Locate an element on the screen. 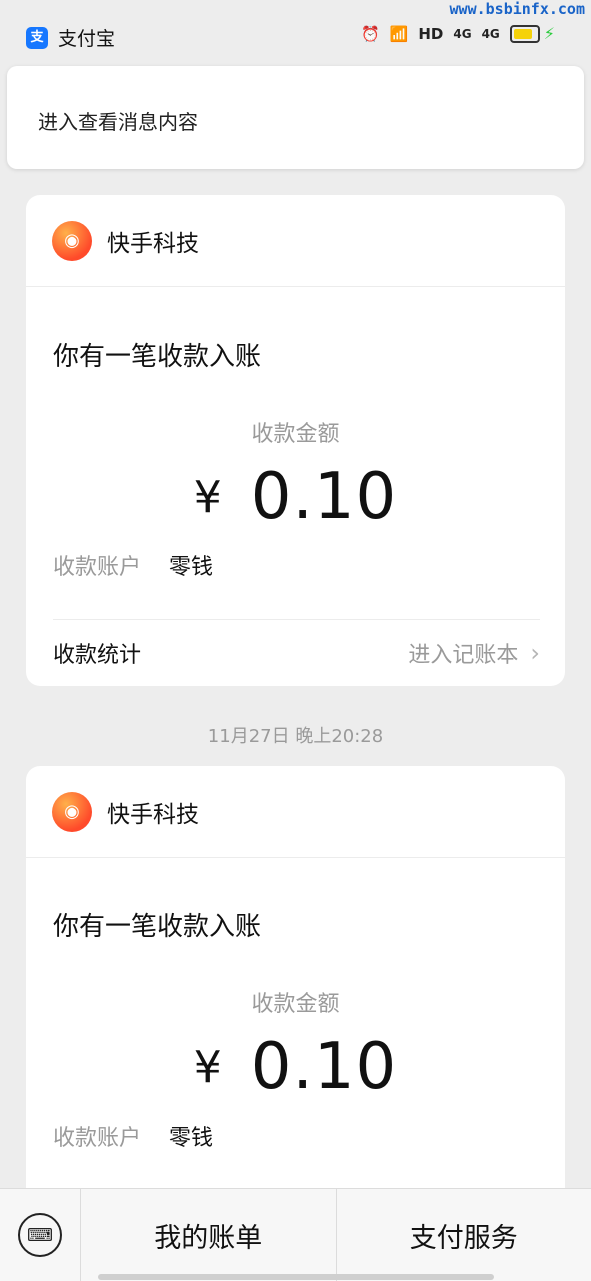 The height and width of the screenshot is (1281, 591). amount-label-2: 收款金额 is located at coordinates (295, 1002).